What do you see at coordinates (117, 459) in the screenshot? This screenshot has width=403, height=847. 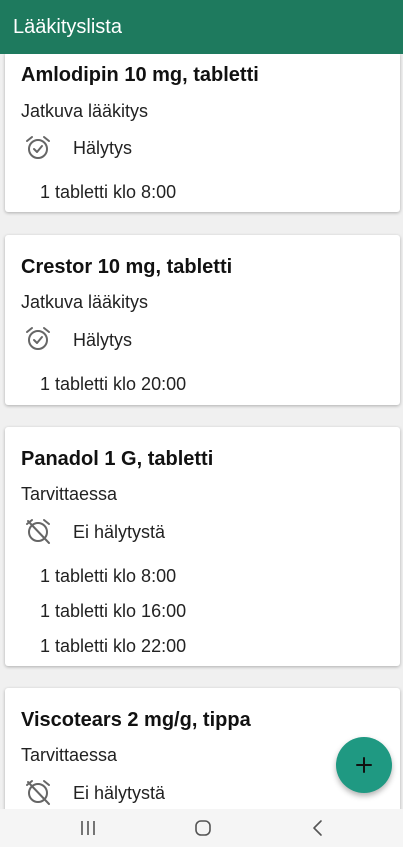 I see `medication-name: Panadol 1 G, tabletti` at bounding box center [117, 459].